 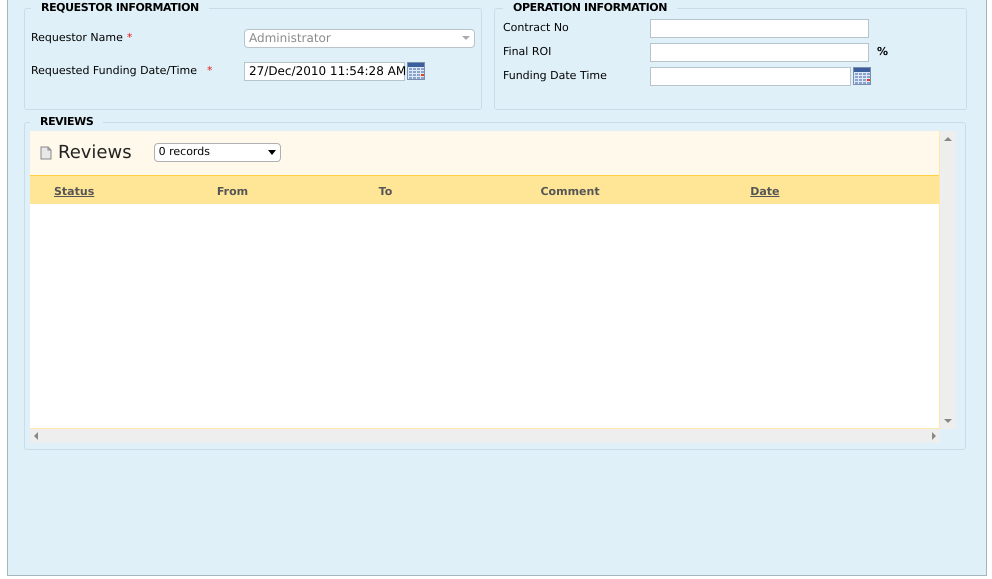 What do you see at coordinates (232, 191) in the screenshot?
I see `column-header: From` at bounding box center [232, 191].